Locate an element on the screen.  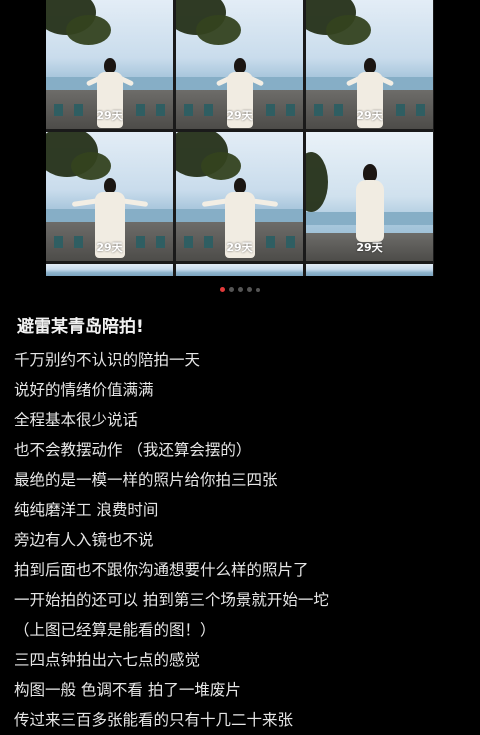
post-line: 三四点钟拍出六七点的感觉 is located at coordinates (107, 660).